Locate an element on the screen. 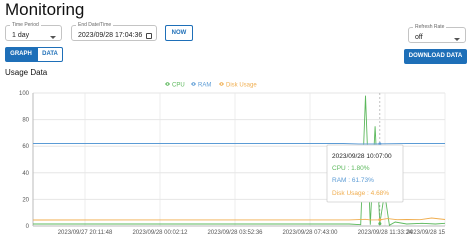  x-tick-label: 2023/09/28 00:02:12 is located at coordinates (160, 233).